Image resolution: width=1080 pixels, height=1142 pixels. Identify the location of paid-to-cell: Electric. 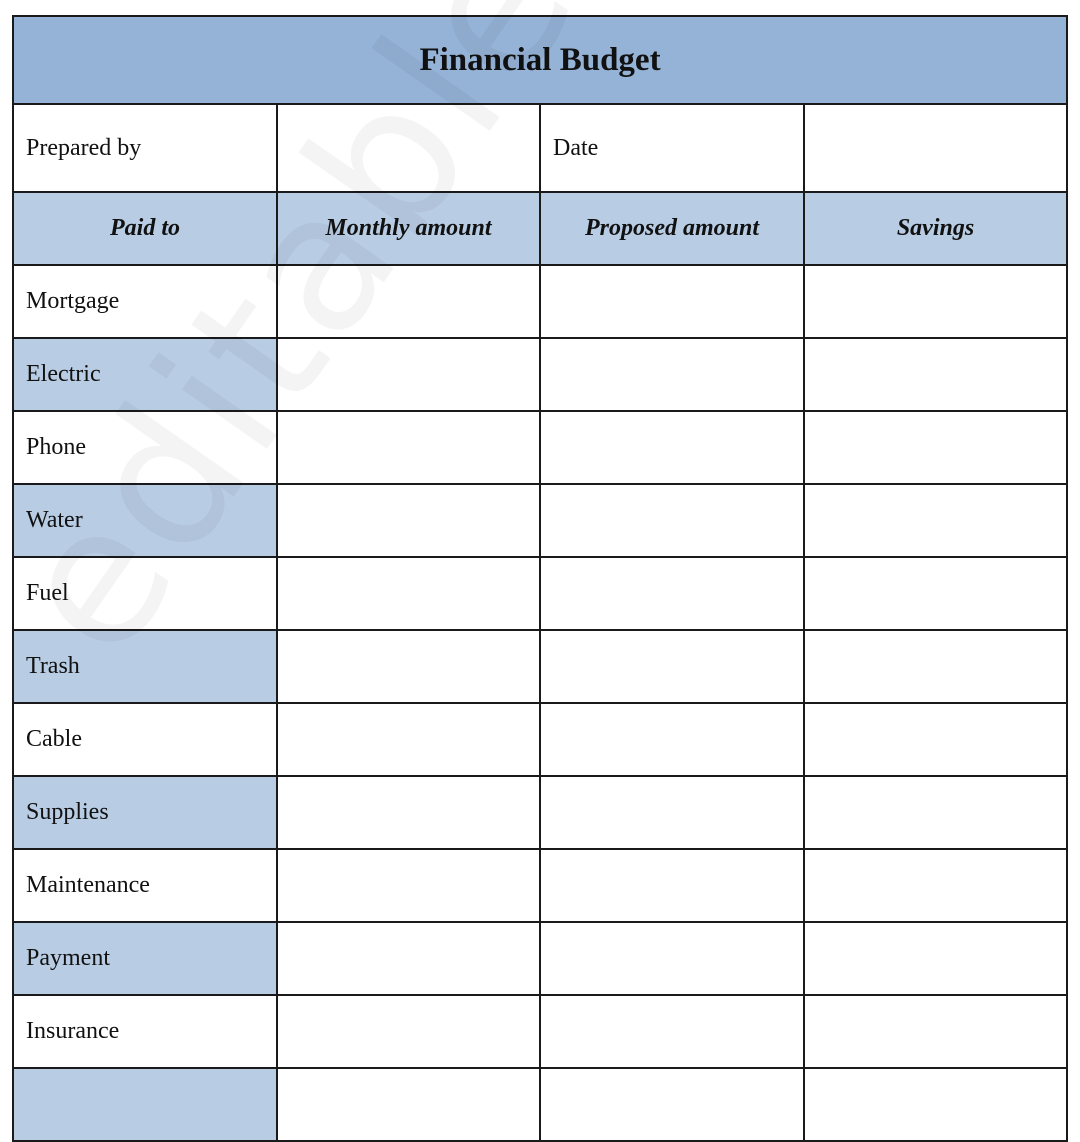
(145, 374).